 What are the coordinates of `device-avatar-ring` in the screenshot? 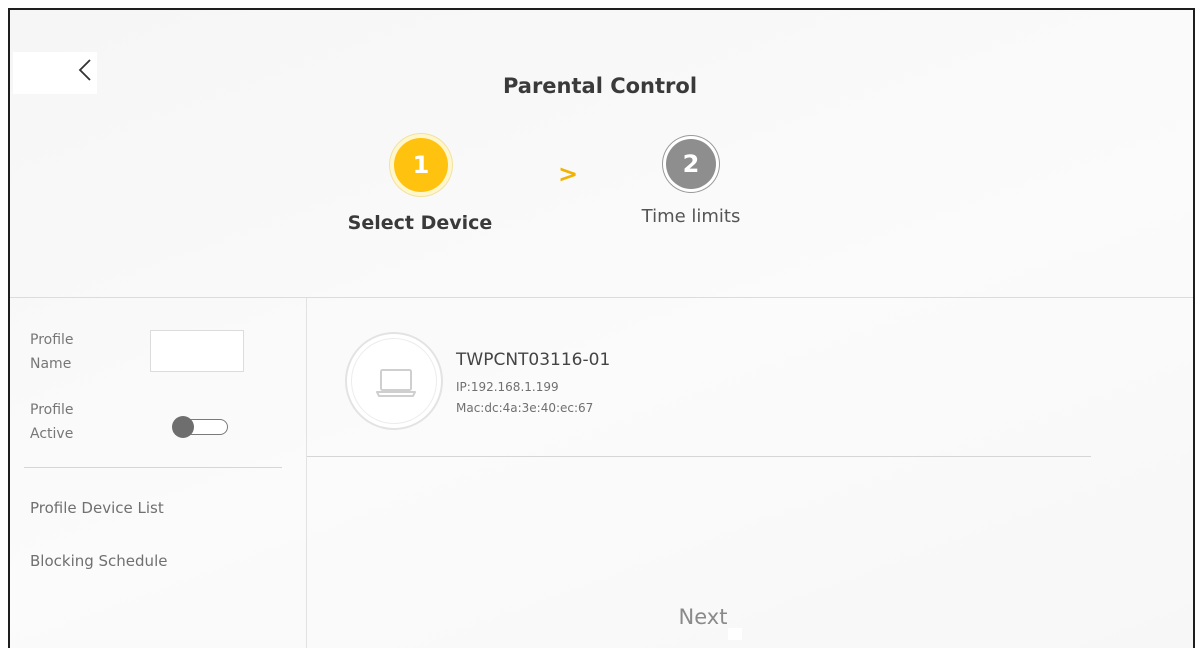 It's located at (394, 381).